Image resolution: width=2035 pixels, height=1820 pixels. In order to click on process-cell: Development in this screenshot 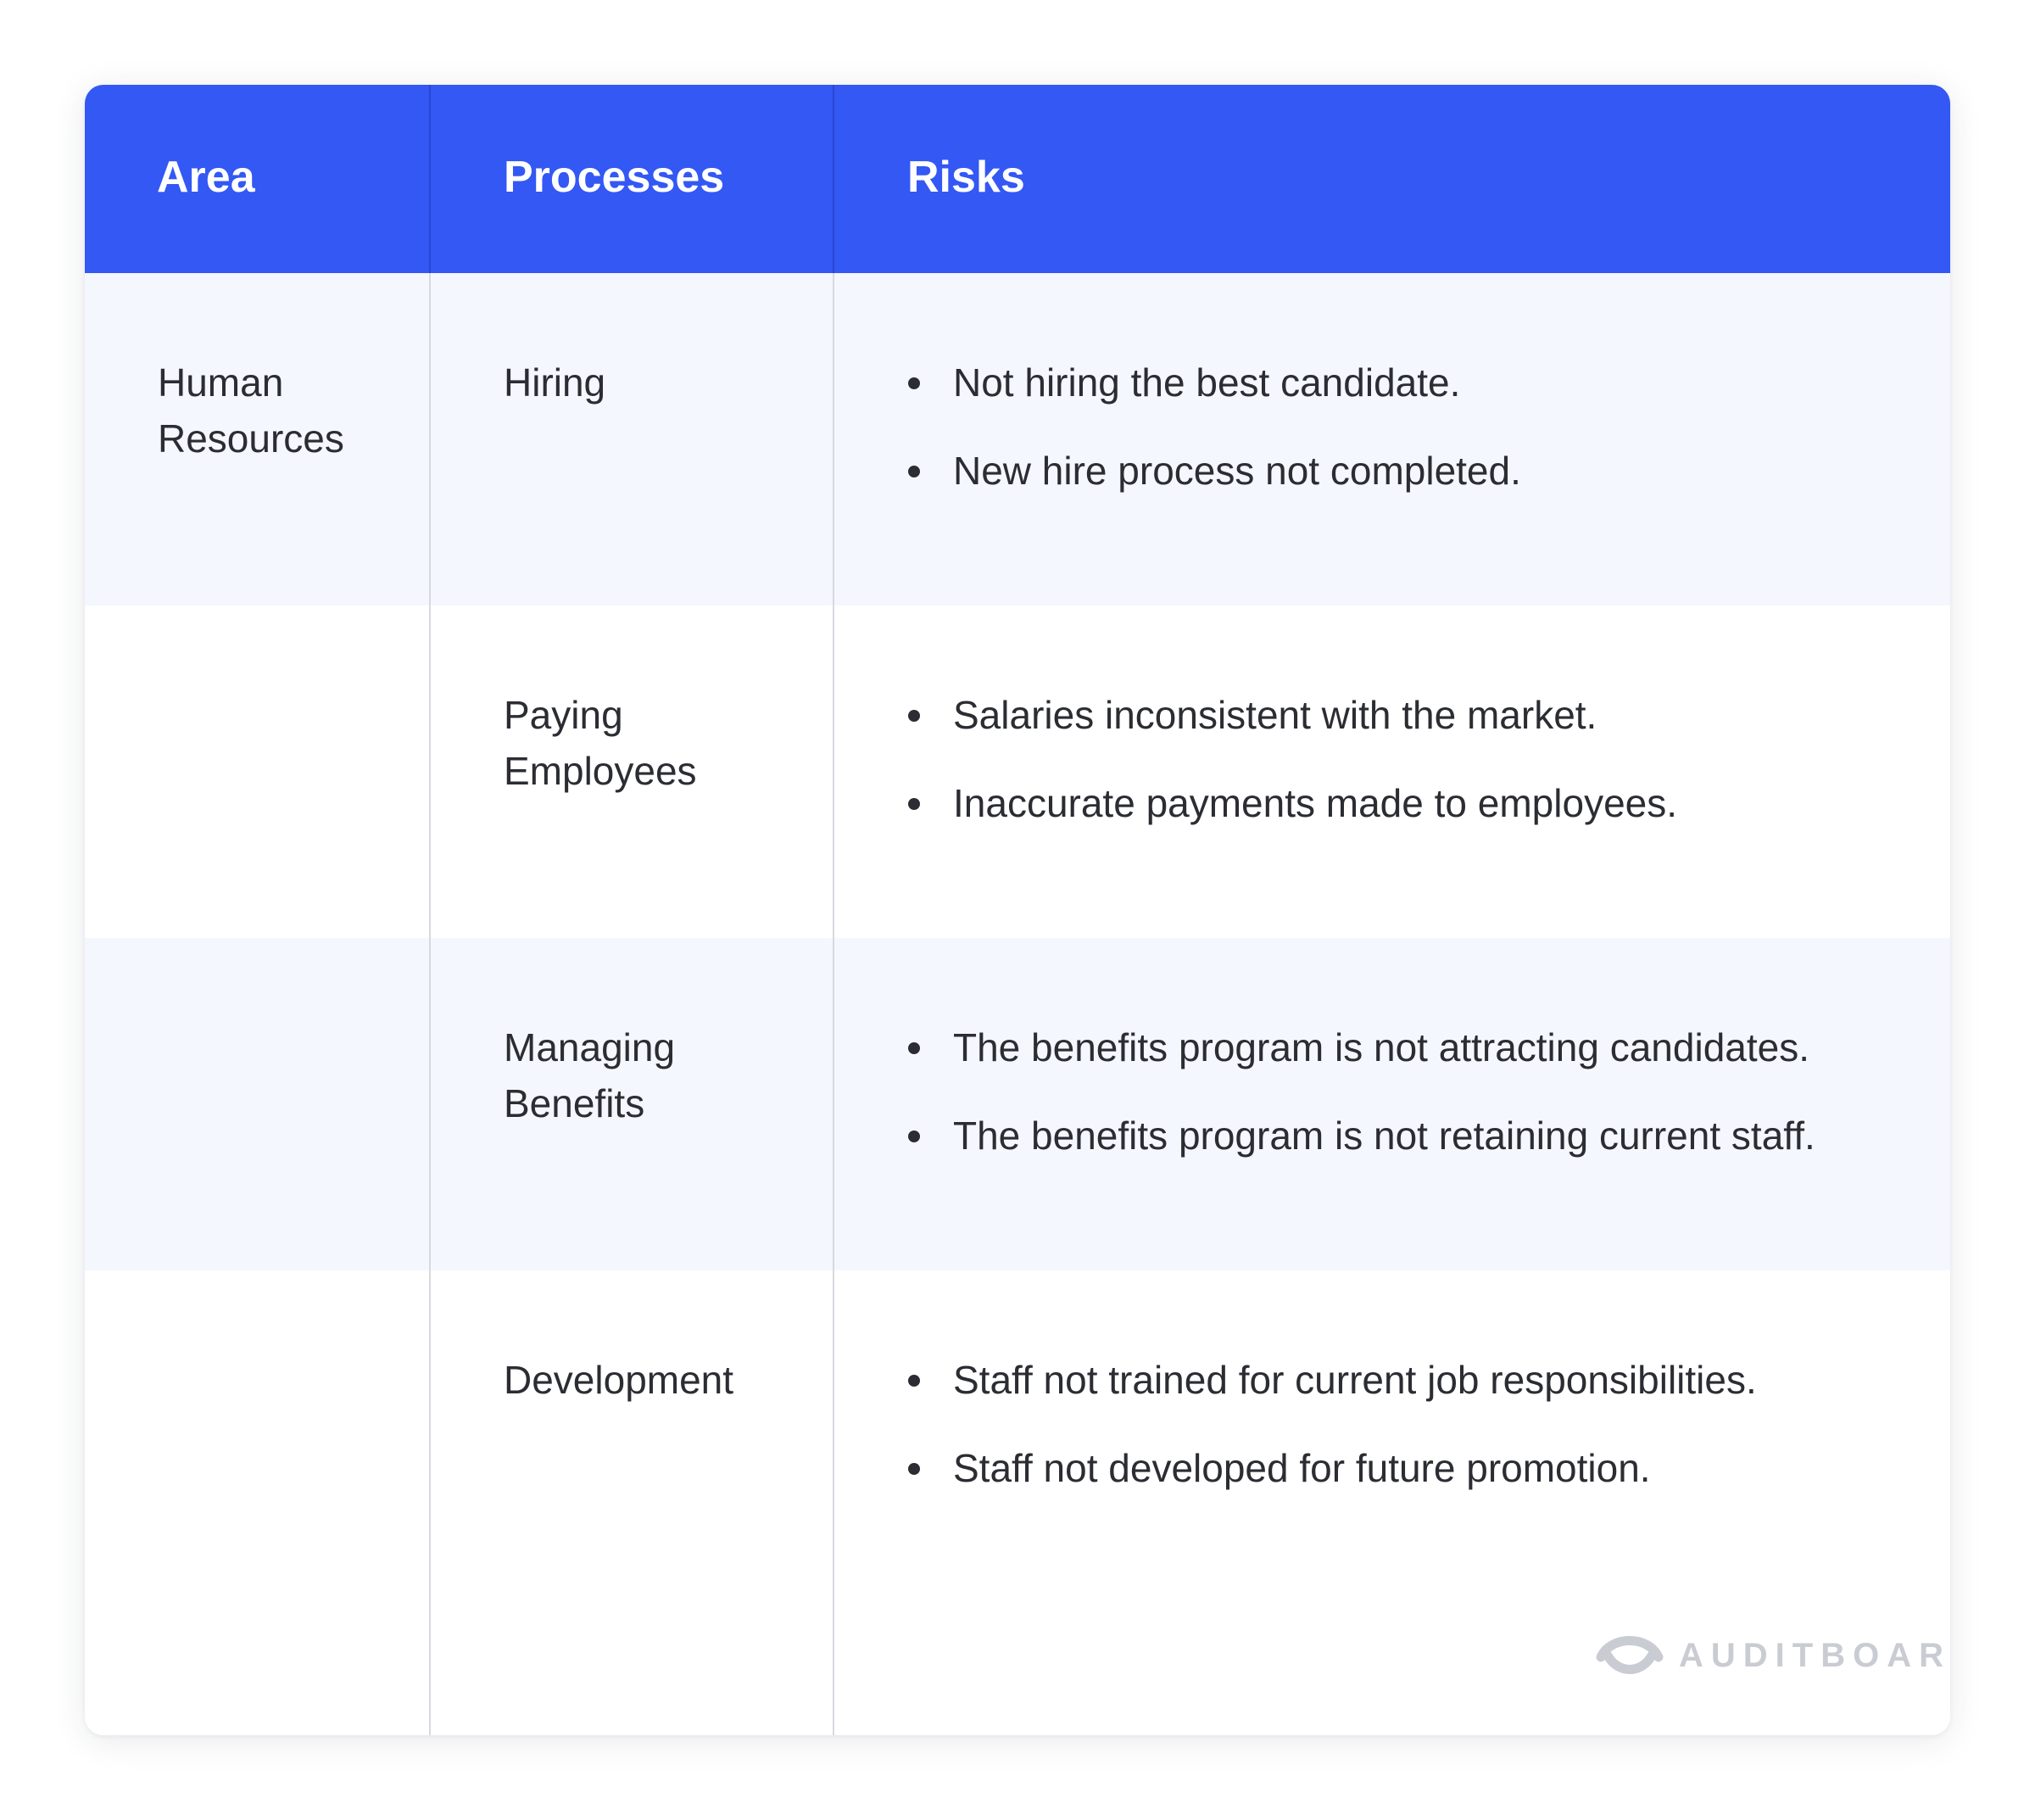, I will do `click(618, 1380)`.